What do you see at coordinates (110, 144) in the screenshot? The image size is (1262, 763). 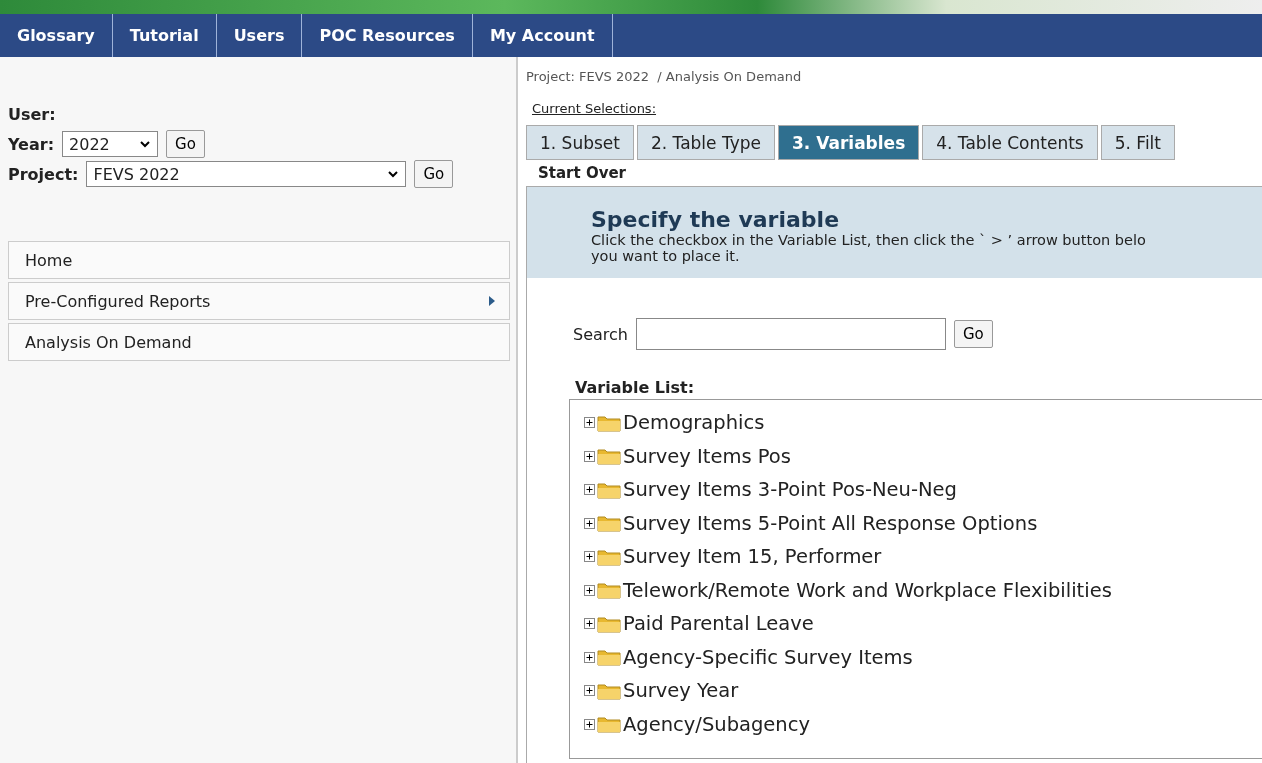 I see `year-select: 2022` at bounding box center [110, 144].